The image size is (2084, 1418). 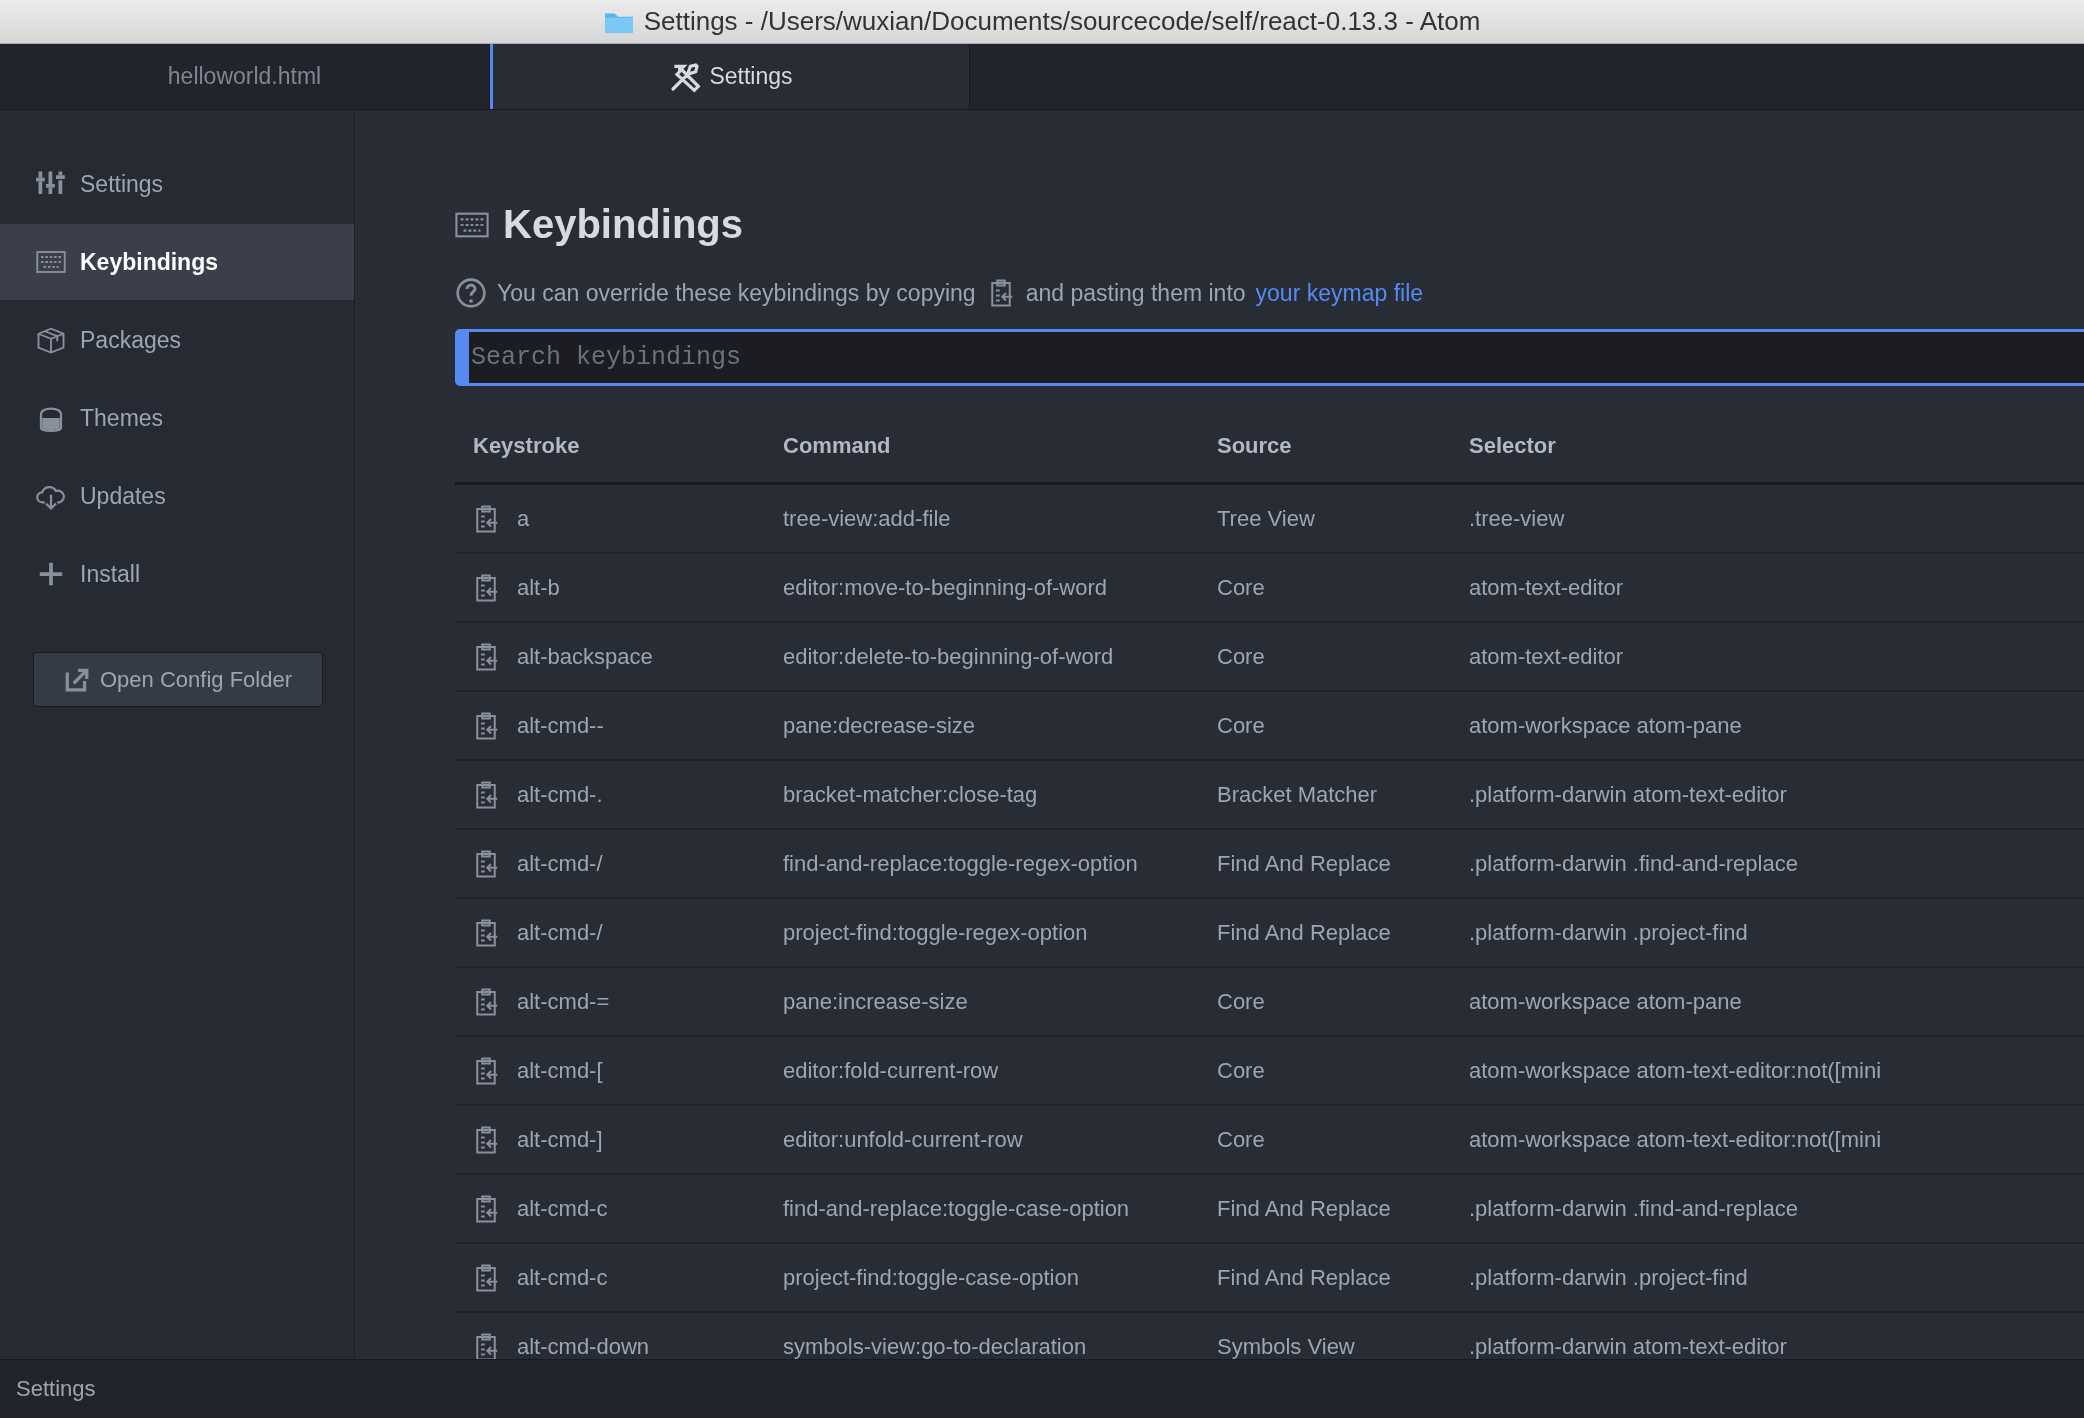 I want to click on table-cell: .tree-view, so click(x=1517, y=518).